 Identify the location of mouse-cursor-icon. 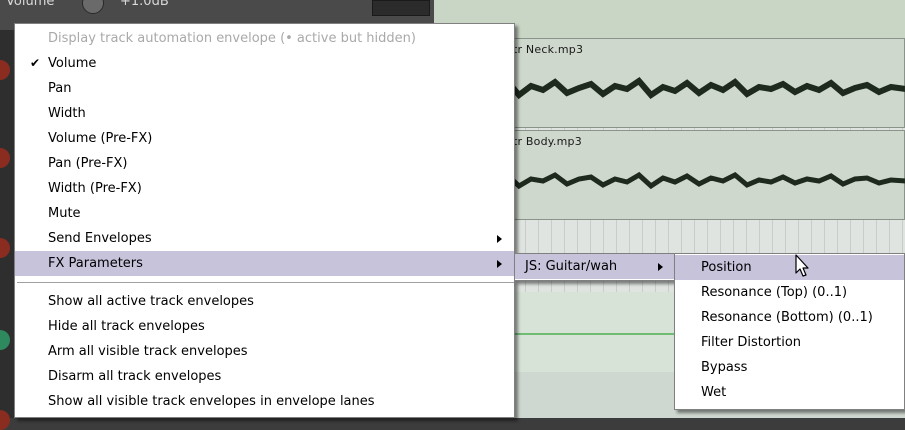
(802, 265).